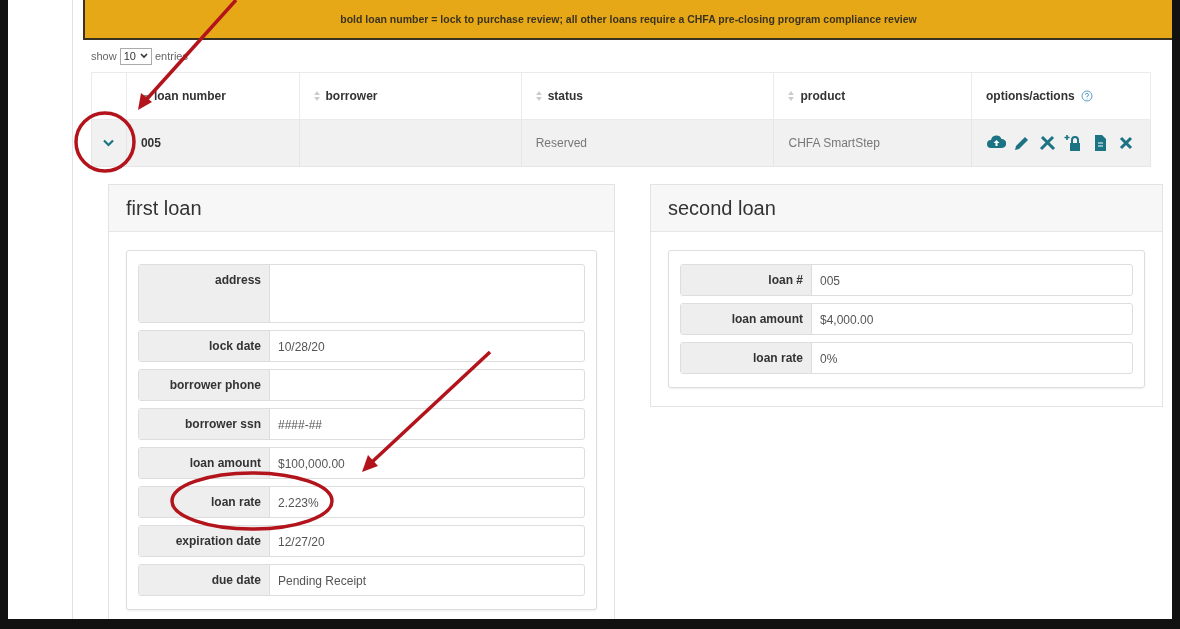 The width and height of the screenshot is (1180, 629). What do you see at coordinates (351, 95) in the screenshot?
I see `column-header: borrower` at bounding box center [351, 95].